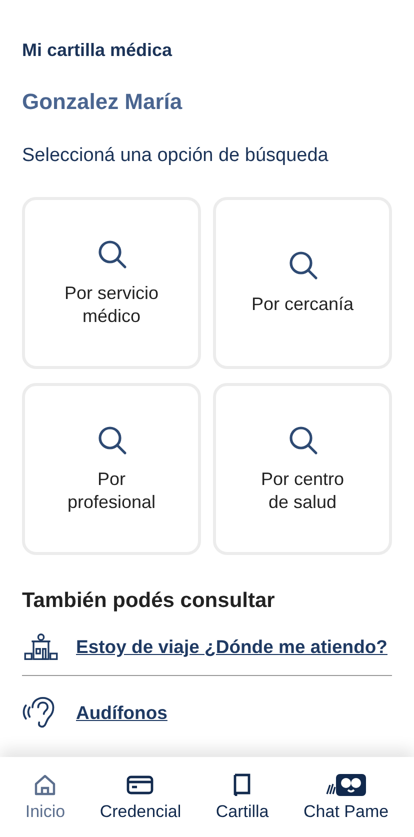 This screenshot has height=837, width=414. What do you see at coordinates (346, 785) in the screenshot?
I see `robot-icon` at bounding box center [346, 785].